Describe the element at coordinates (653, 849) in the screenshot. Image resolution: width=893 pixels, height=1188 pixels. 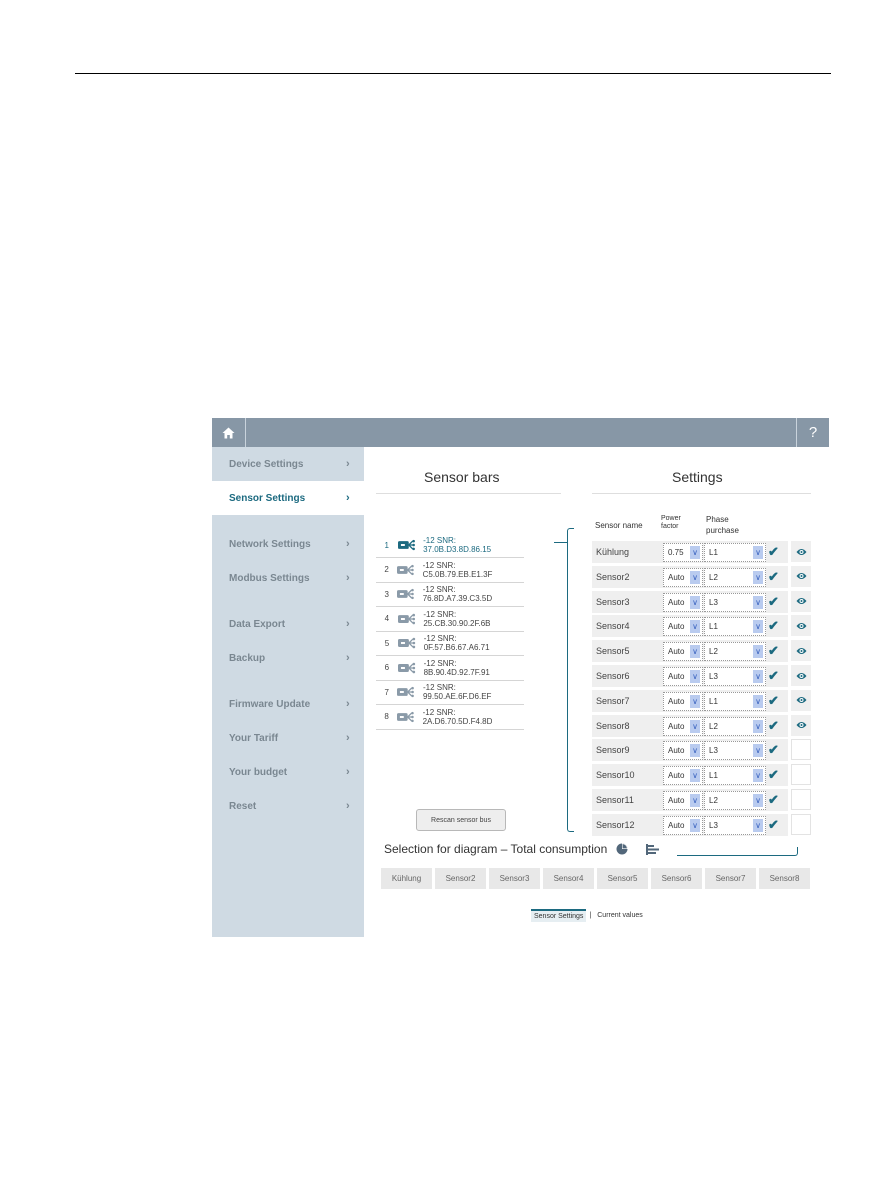
I see `bar-chart-icon` at that location.